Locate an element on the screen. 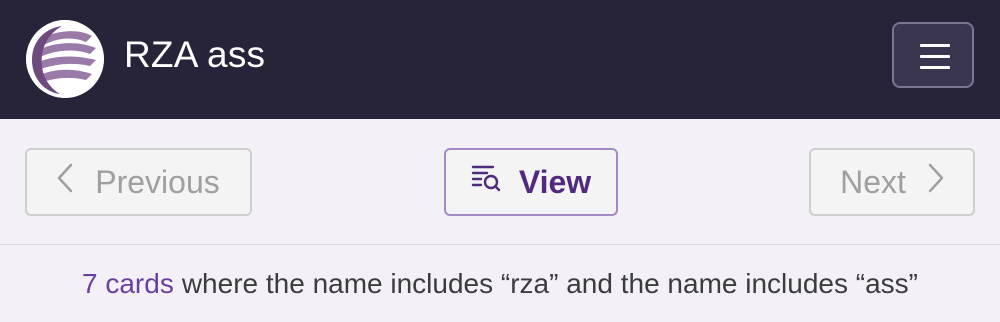  chevron-left-icon is located at coordinates (65, 182).